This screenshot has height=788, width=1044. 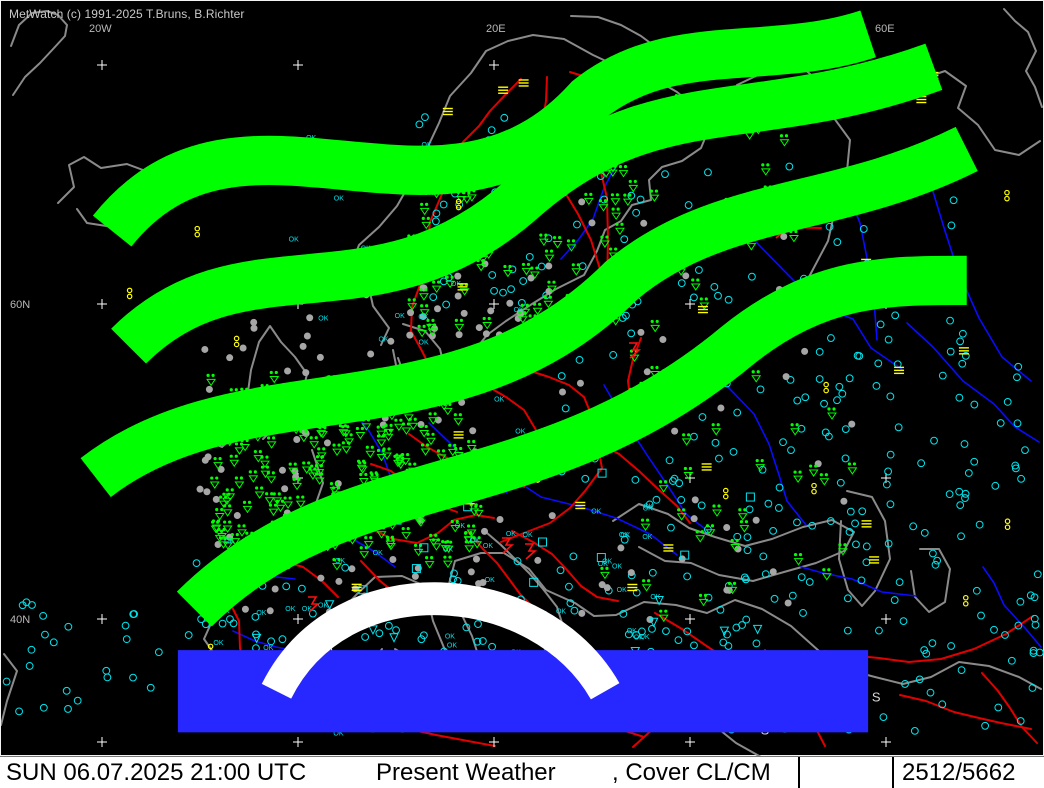 I want to click on date-time-status: SUN 06.07.2025 21:00 UTC, so click(x=156, y=772).